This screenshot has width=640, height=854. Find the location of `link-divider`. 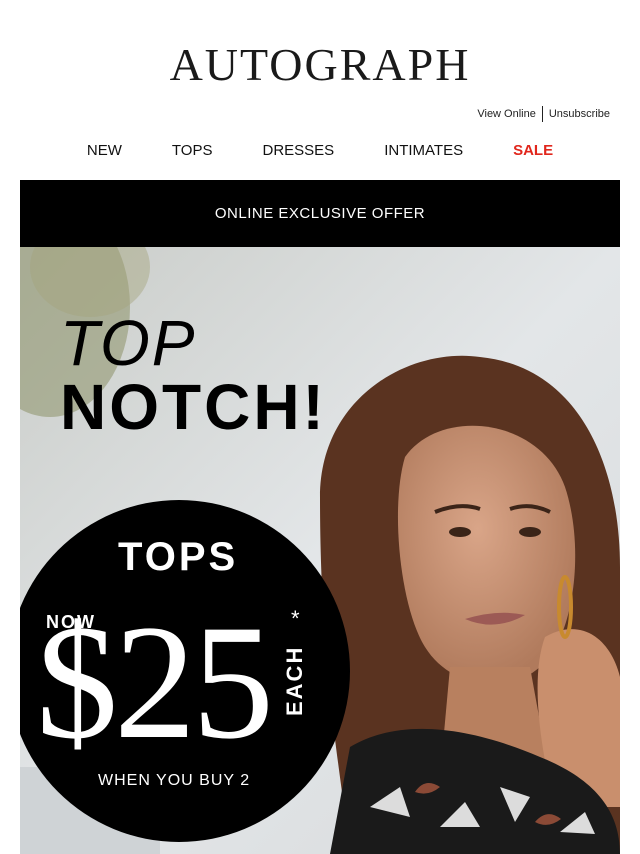

link-divider is located at coordinates (542, 114).